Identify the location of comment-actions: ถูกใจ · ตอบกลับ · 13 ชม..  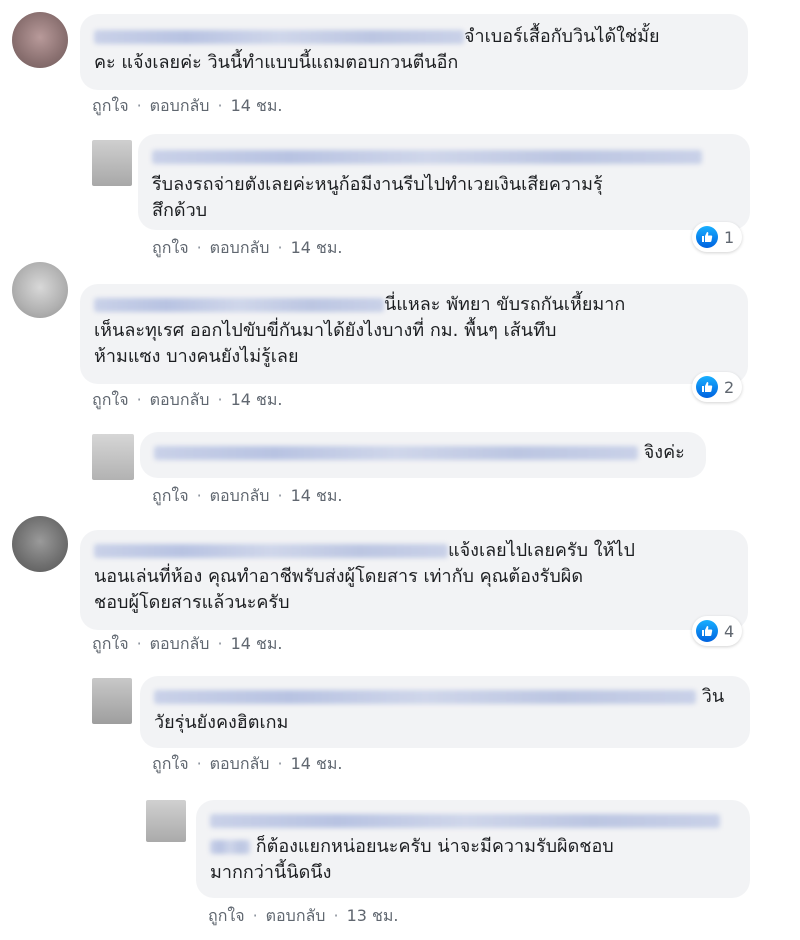
(303, 915).